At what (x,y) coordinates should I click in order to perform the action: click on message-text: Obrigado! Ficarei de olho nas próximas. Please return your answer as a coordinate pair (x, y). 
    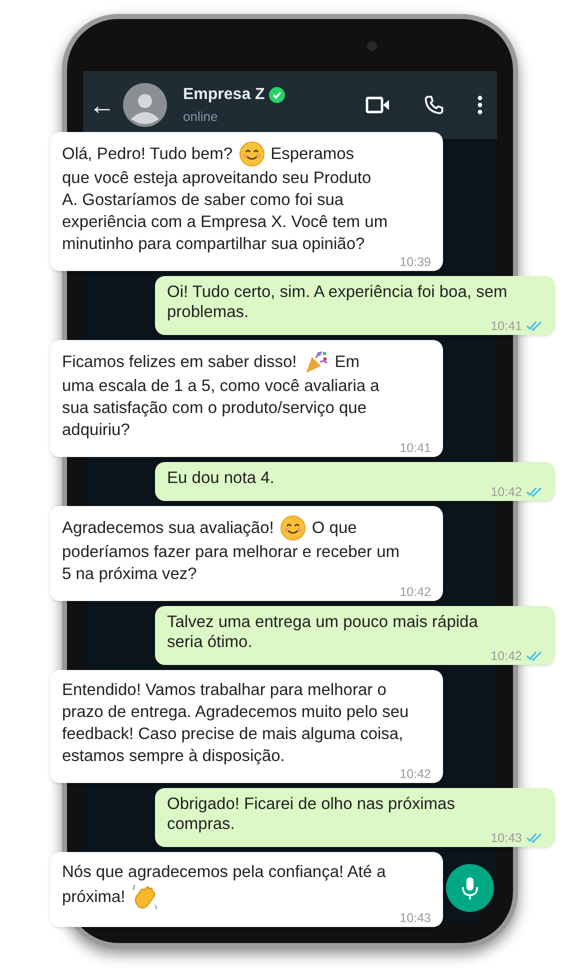
    Looking at the image, I should click on (311, 804).